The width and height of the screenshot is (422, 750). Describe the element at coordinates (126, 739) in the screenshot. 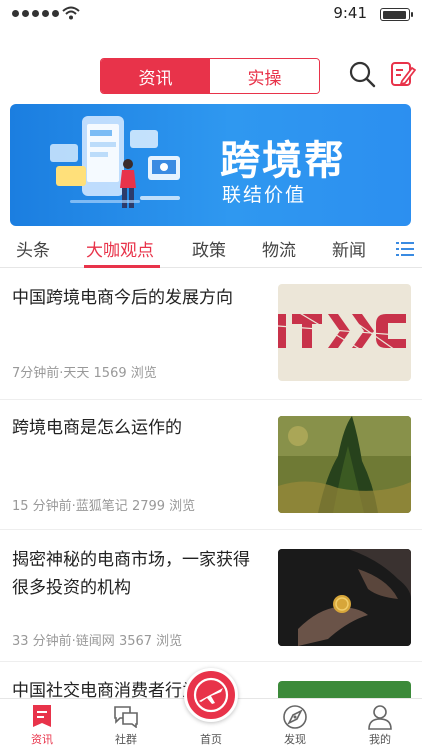

I see `tabbar-label: 社群` at that location.